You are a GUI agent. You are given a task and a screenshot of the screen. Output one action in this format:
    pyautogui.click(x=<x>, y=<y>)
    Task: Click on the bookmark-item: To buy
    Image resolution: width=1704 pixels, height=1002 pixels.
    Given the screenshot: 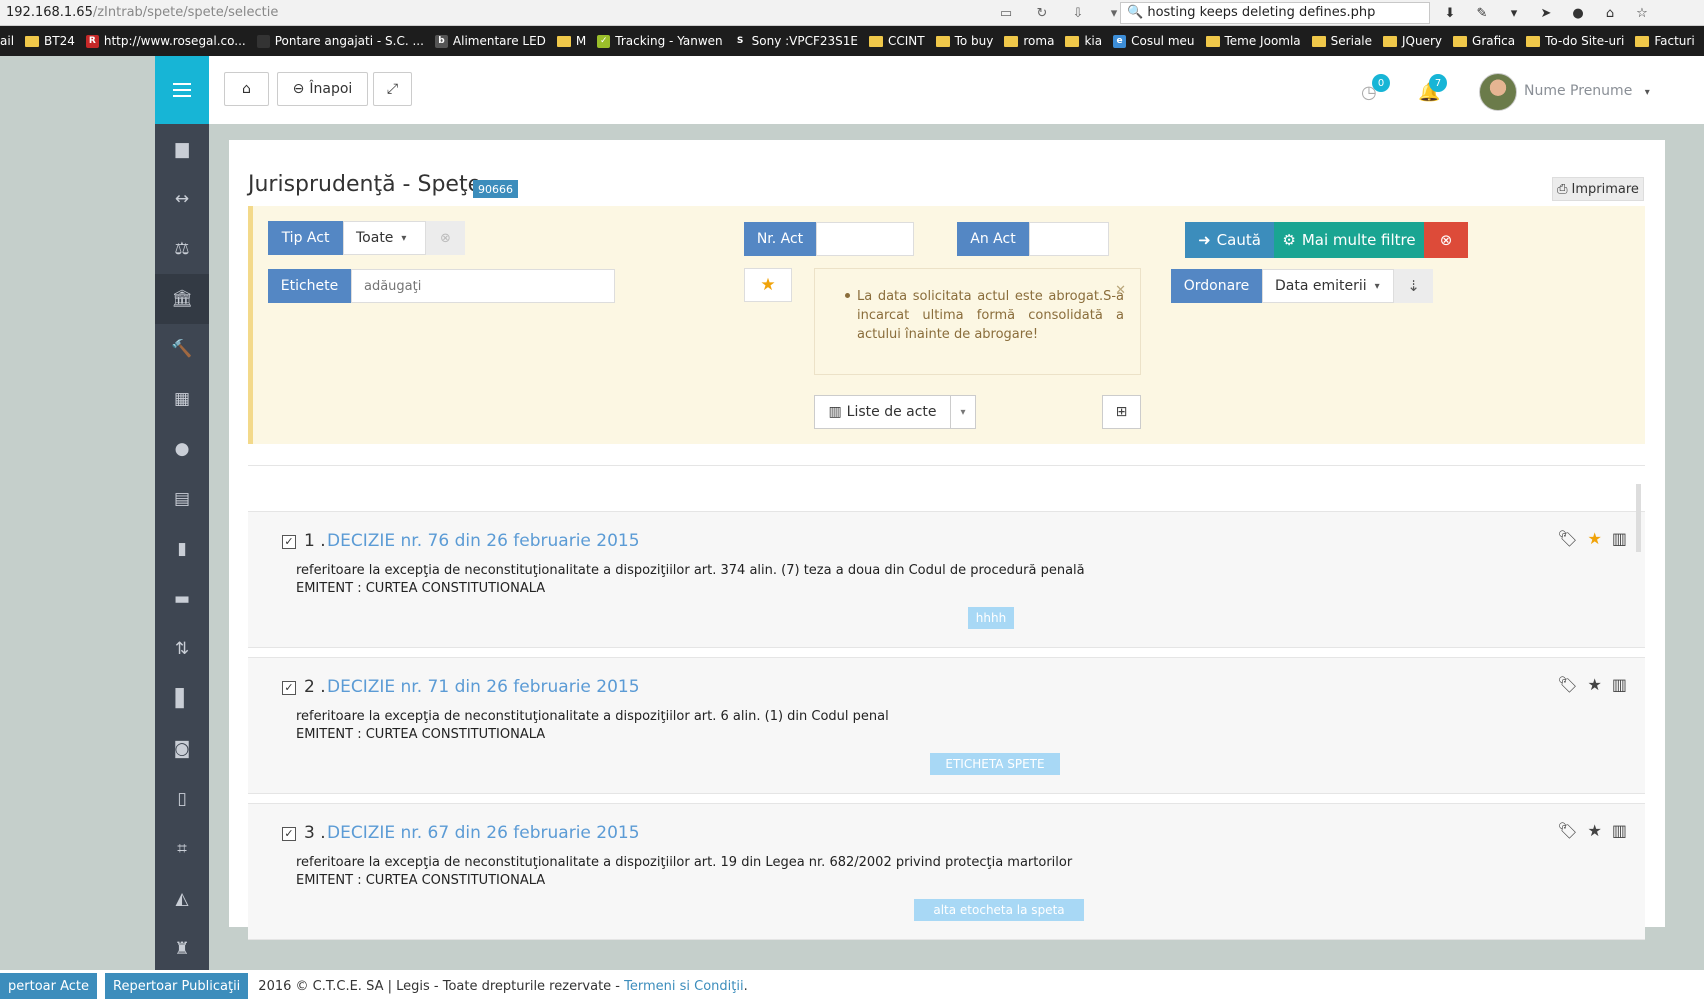 What is the action you would take?
    pyautogui.click(x=964, y=41)
    